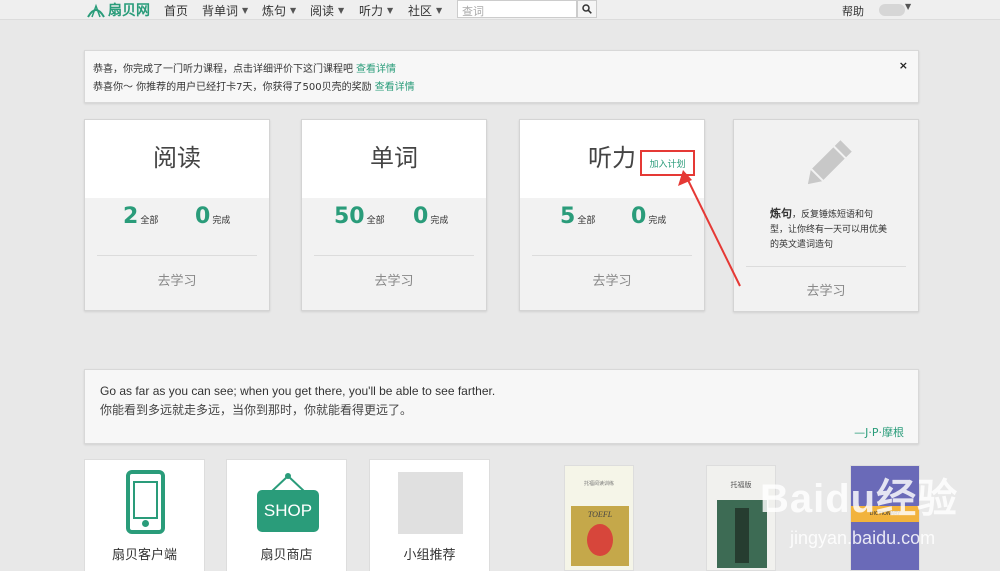  Describe the element at coordinates (232, 87) in the screenshot. I see `notification-text: 恭喜你～ 你推荐的用户已经打卡7天，你获得了500贝壳的奖励` at that location.